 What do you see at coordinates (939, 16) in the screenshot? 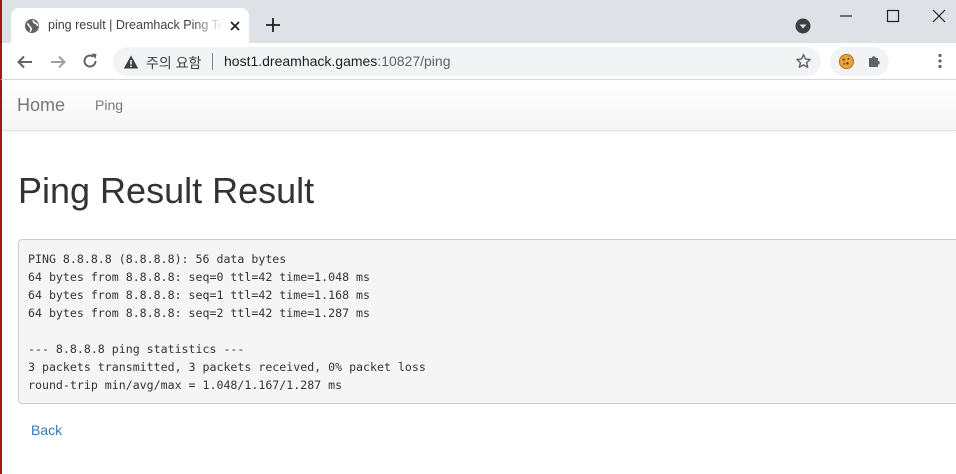
I see `window-close-icon` at bounding box center [939, 16].